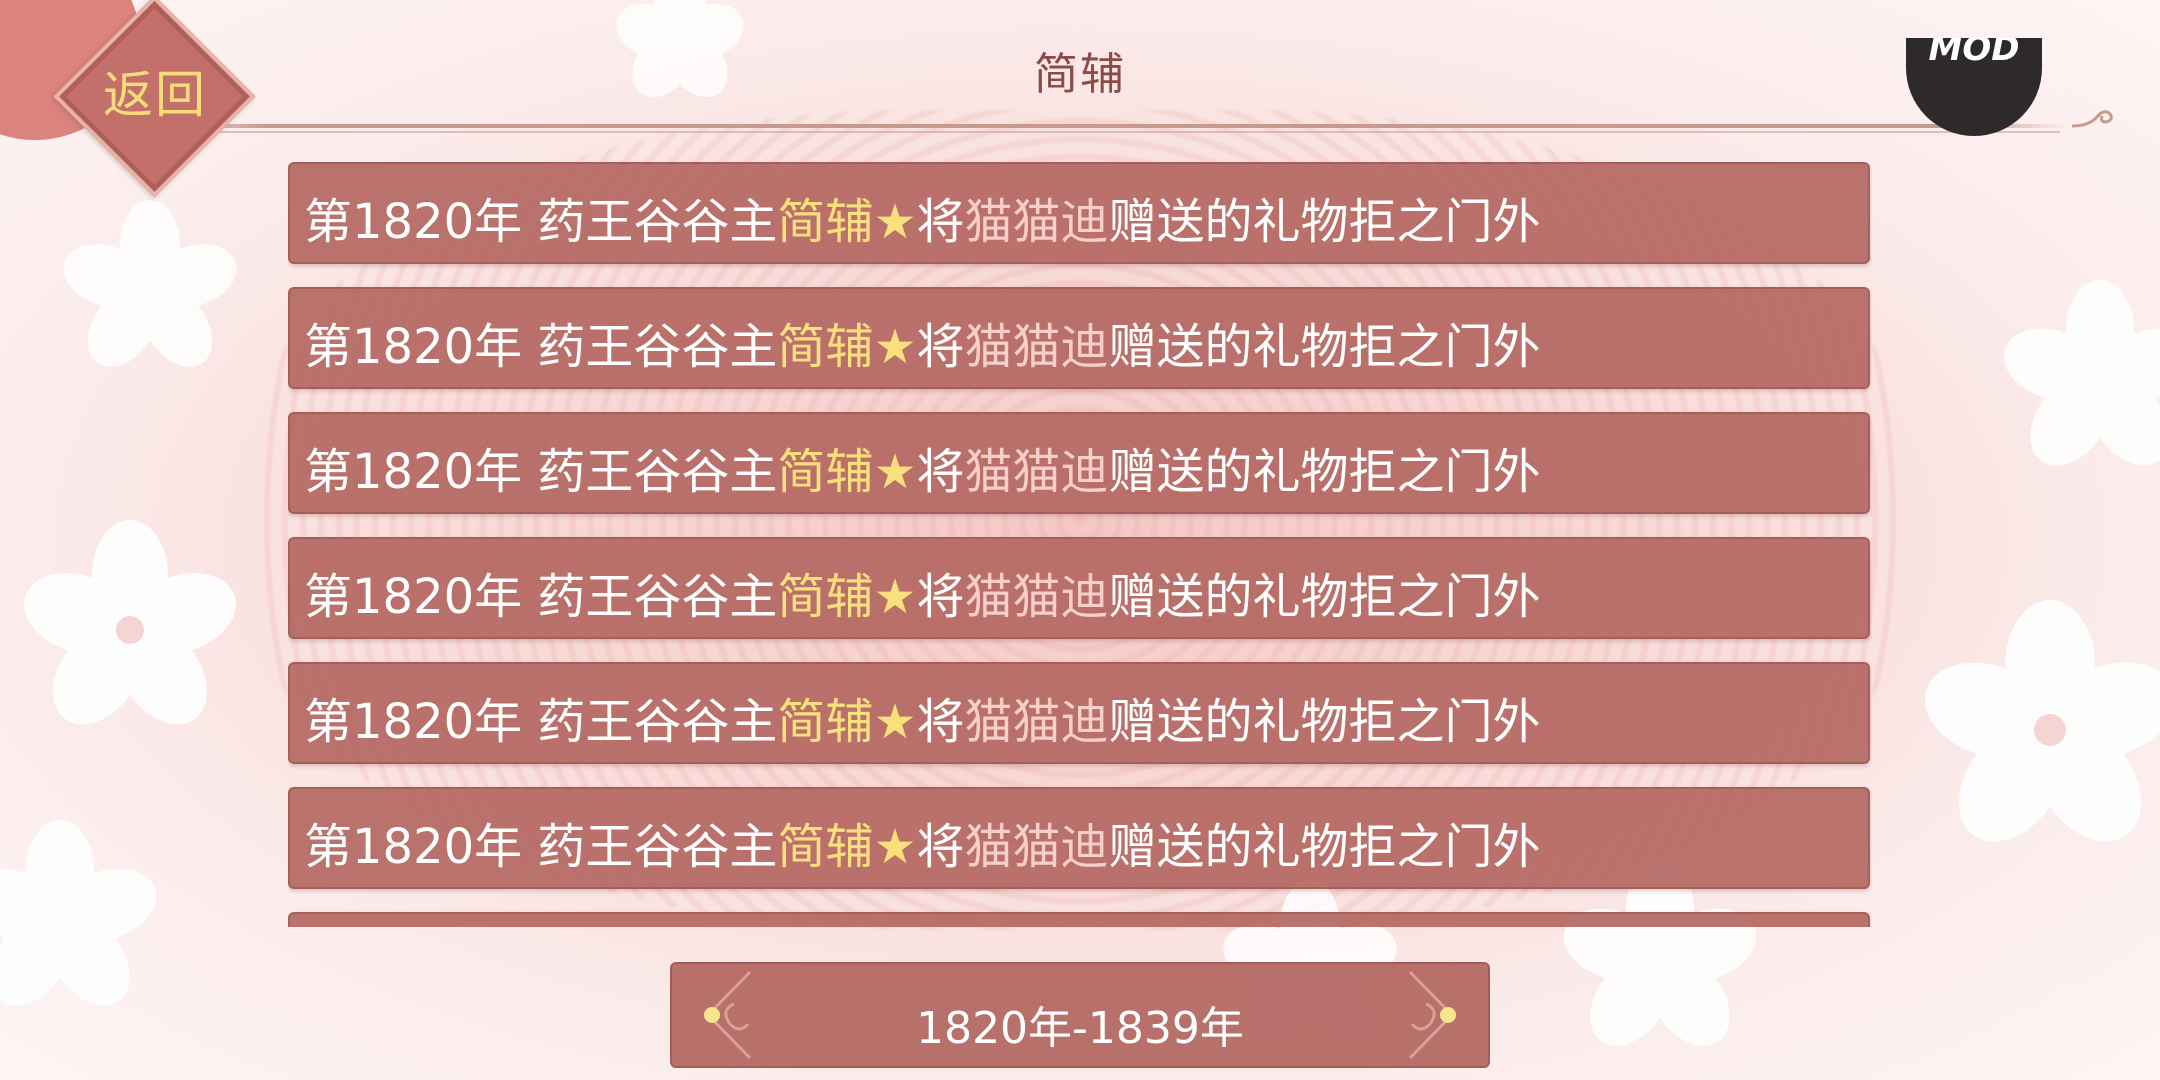 This screenshot has width=2160, height=1080. I want to click on scroll-ornament-right-icon, so click(1430, 1015).